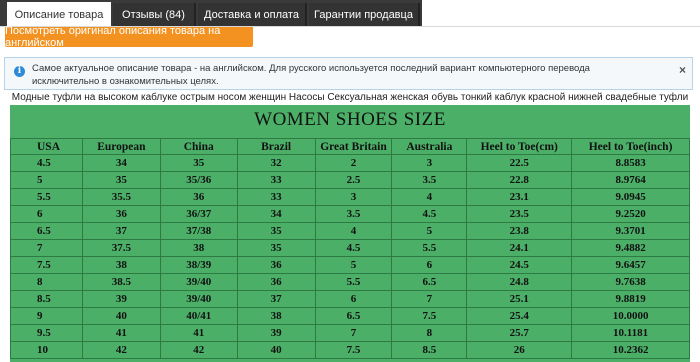 This screenshot has width=700, height=362. I want to click on table-cell: 6.5, so click(429, 282).